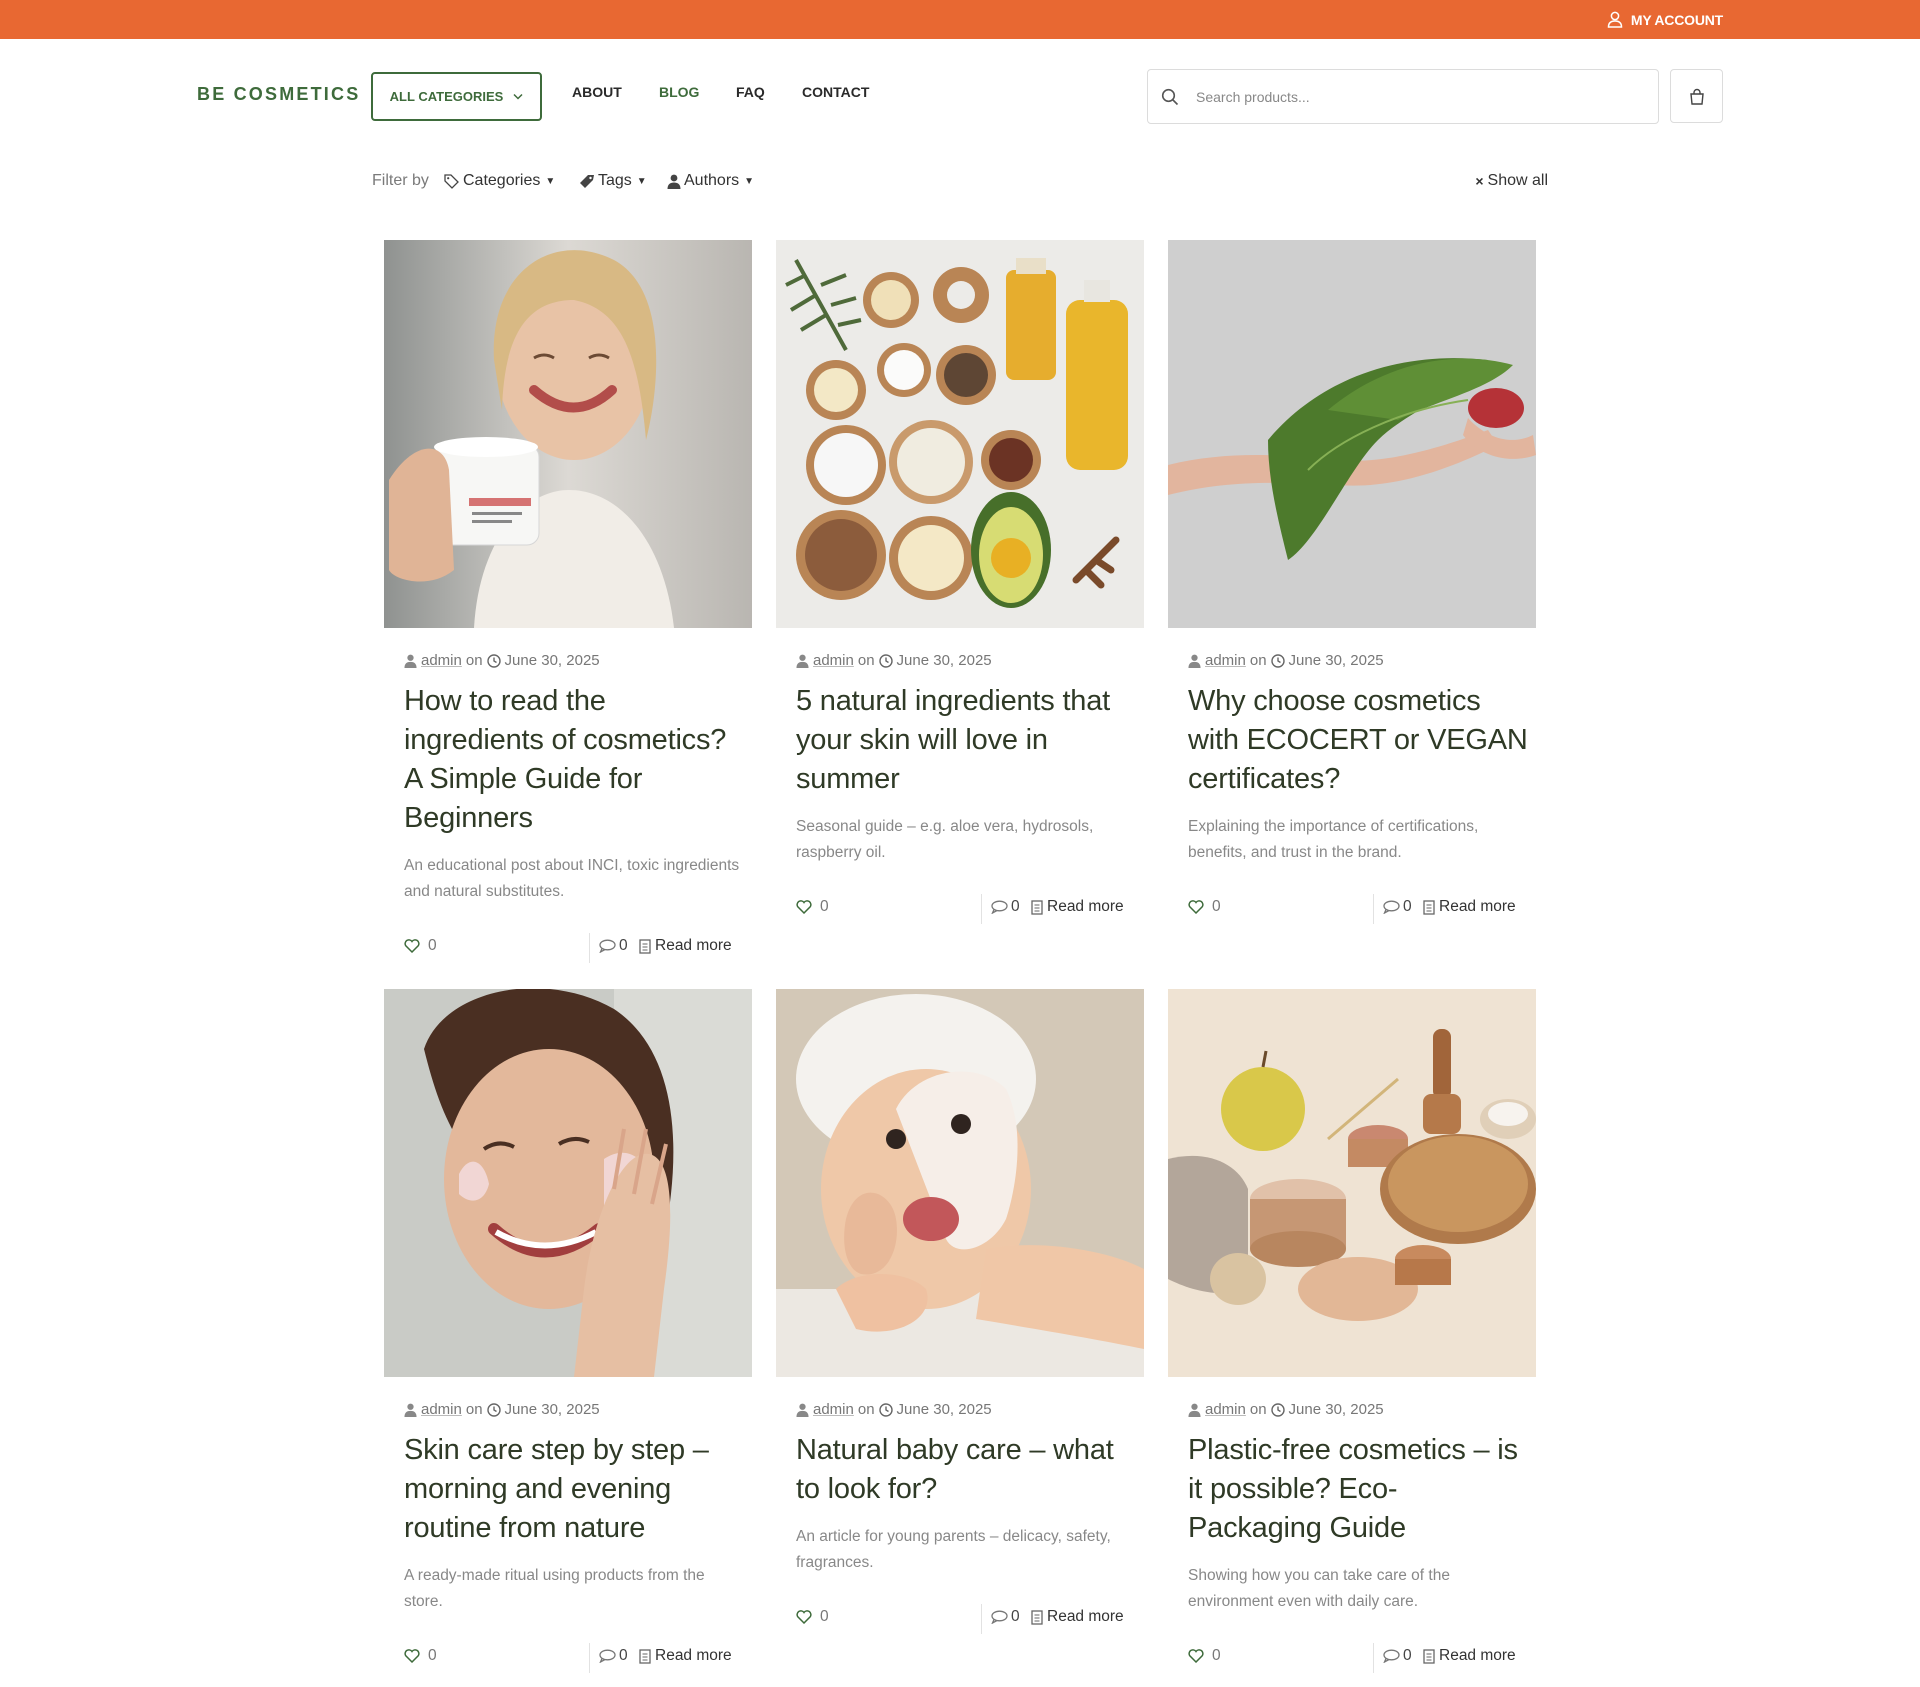 This screenshot has width=1920, height=1687. Describe the element at coordinates (1665, 19) in the screenshot. I see `my-account-link: MY ACCOUNT` at that location.